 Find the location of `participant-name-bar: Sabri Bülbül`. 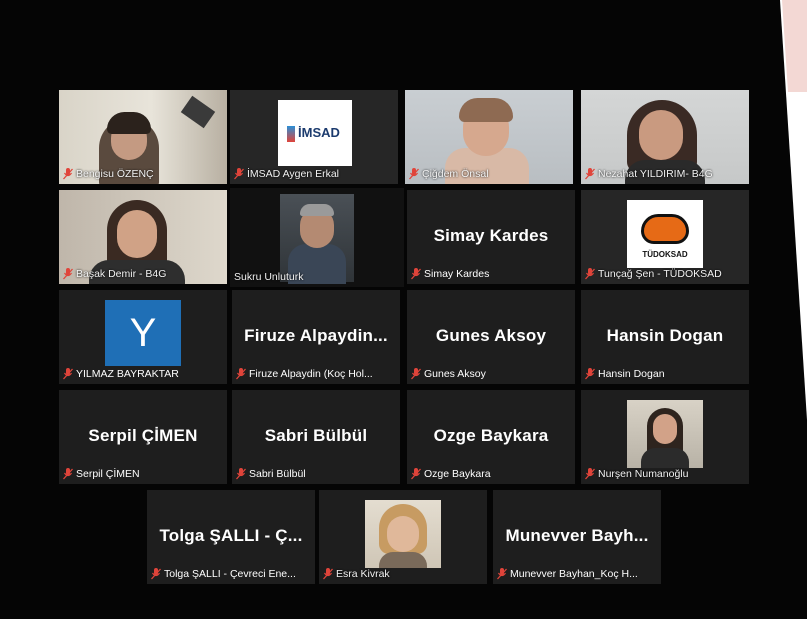

participant-name-bar: Sabri Bülbül is located at coordinates (316, 474).